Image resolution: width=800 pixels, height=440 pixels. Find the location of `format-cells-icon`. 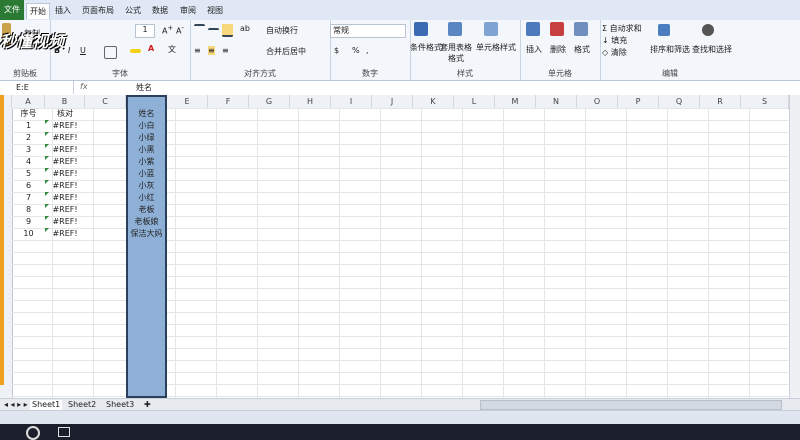

format-cells-icon is located at coordinates (581, 29).